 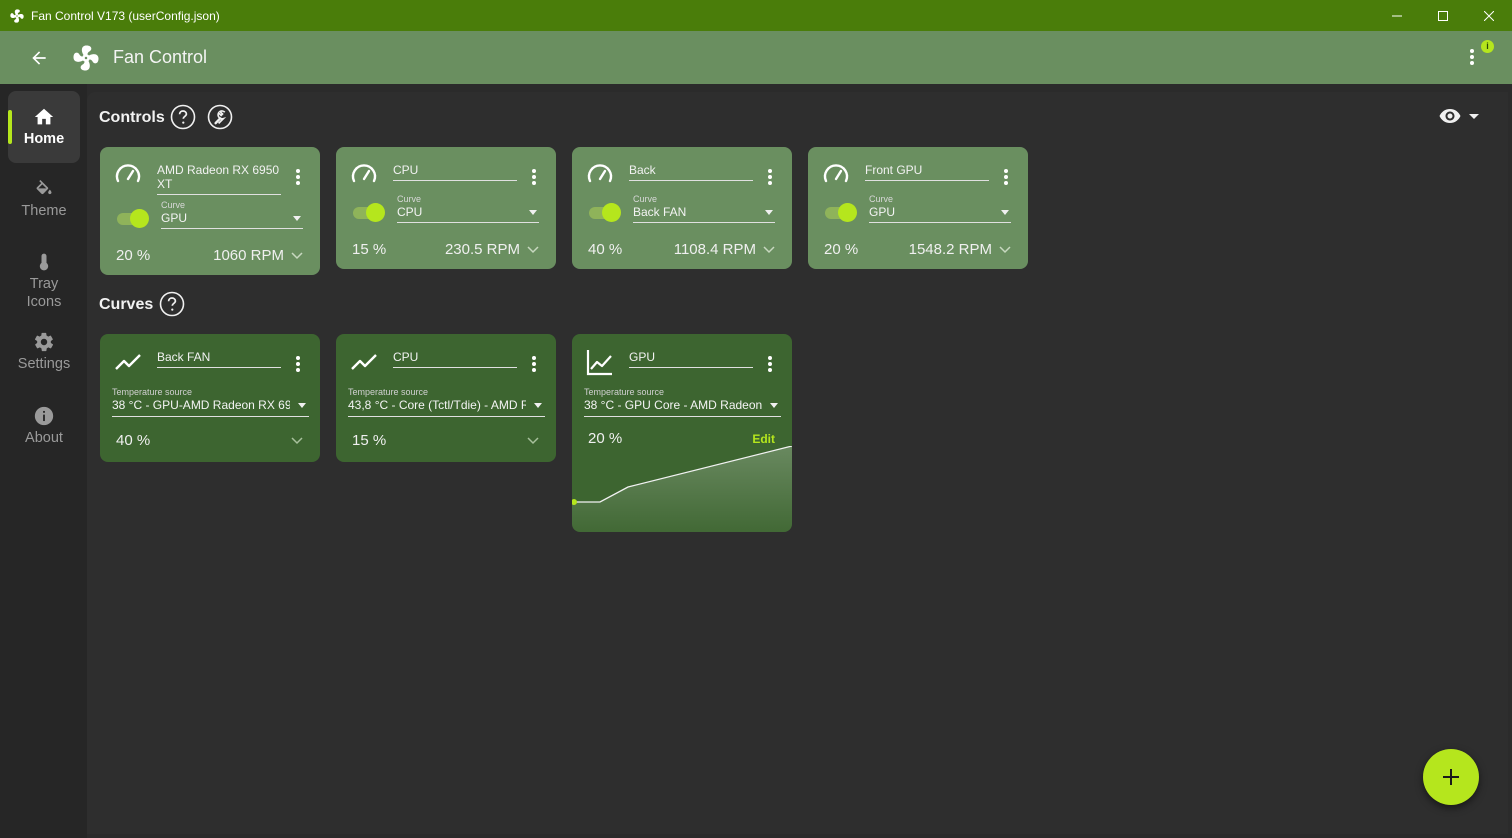 What do you see at coordinates (44, 127) in the screenshot?
I see `sidebar-item-home: Home` at bounding box center [44, 127].